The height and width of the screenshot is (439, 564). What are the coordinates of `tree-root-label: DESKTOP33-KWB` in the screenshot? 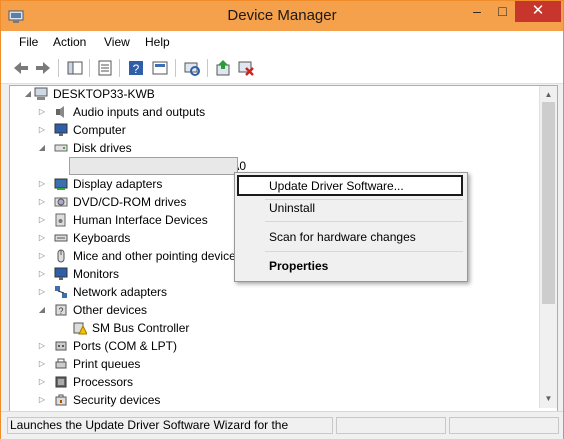 It's located at (104, 94).